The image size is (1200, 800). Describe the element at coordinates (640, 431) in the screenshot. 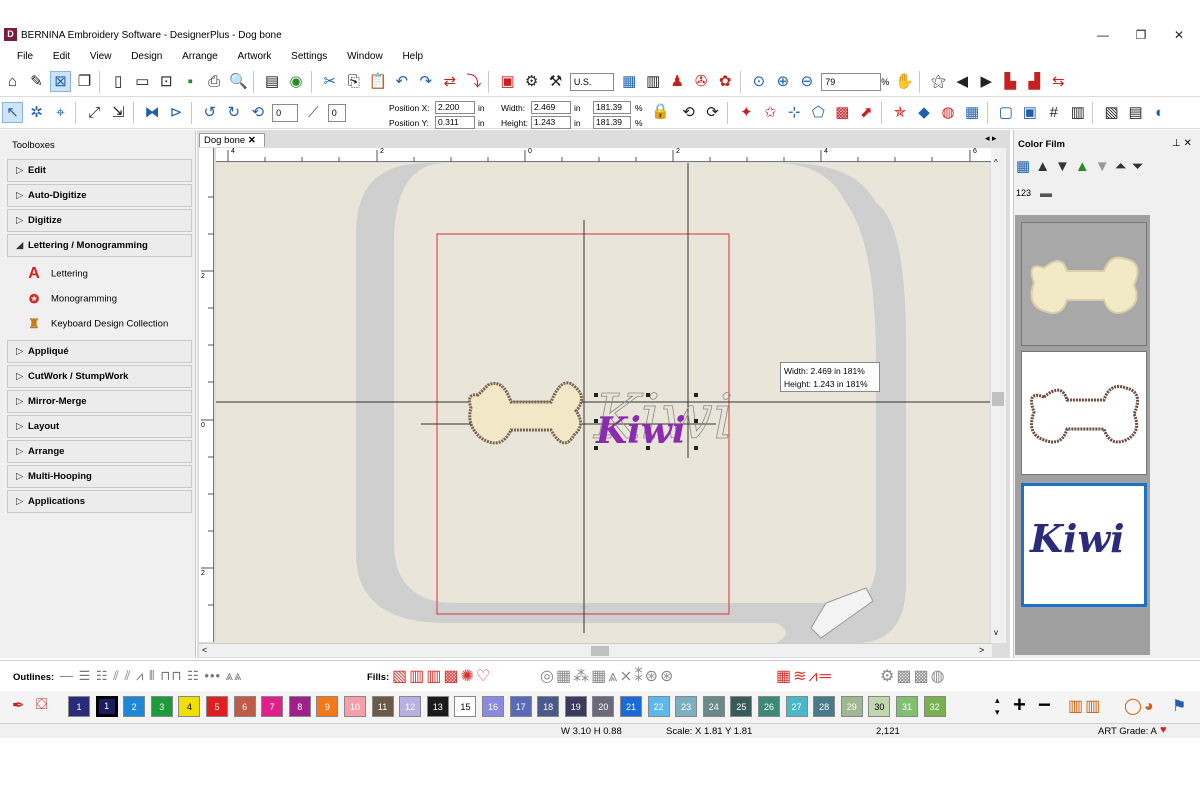

I see `kiwi-lettering: Kiwi` at that location.